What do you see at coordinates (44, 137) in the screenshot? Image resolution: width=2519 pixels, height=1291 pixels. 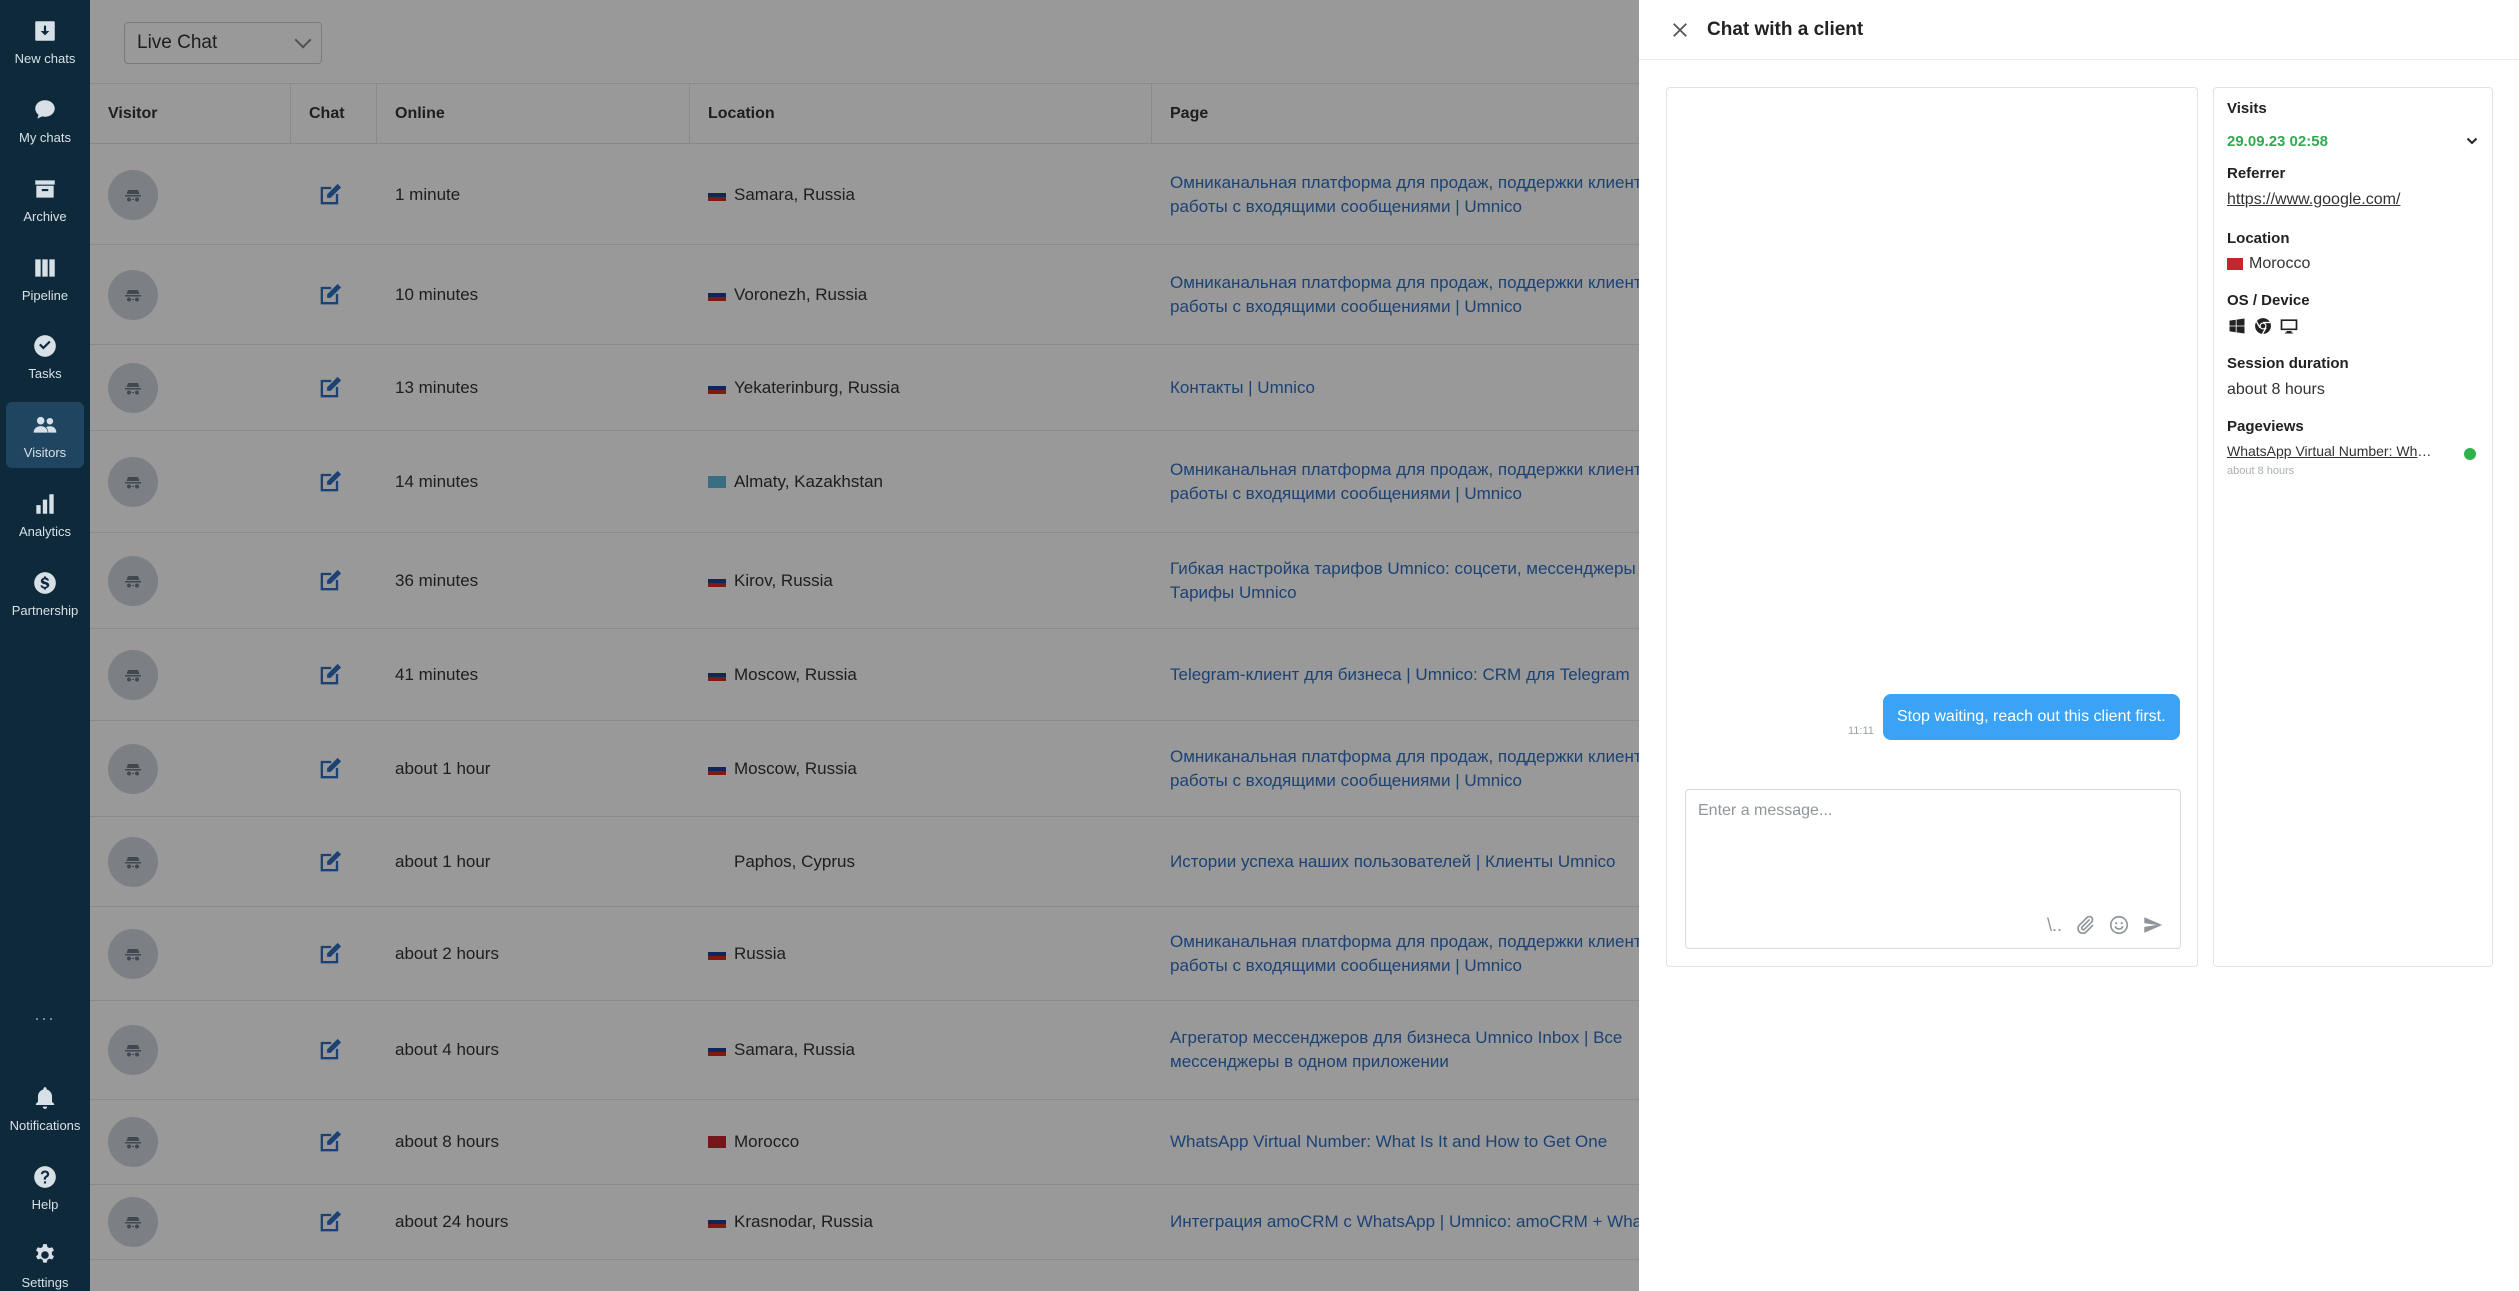 I see `sidebar-item-label: My chats` at bounding box center [44, 137].